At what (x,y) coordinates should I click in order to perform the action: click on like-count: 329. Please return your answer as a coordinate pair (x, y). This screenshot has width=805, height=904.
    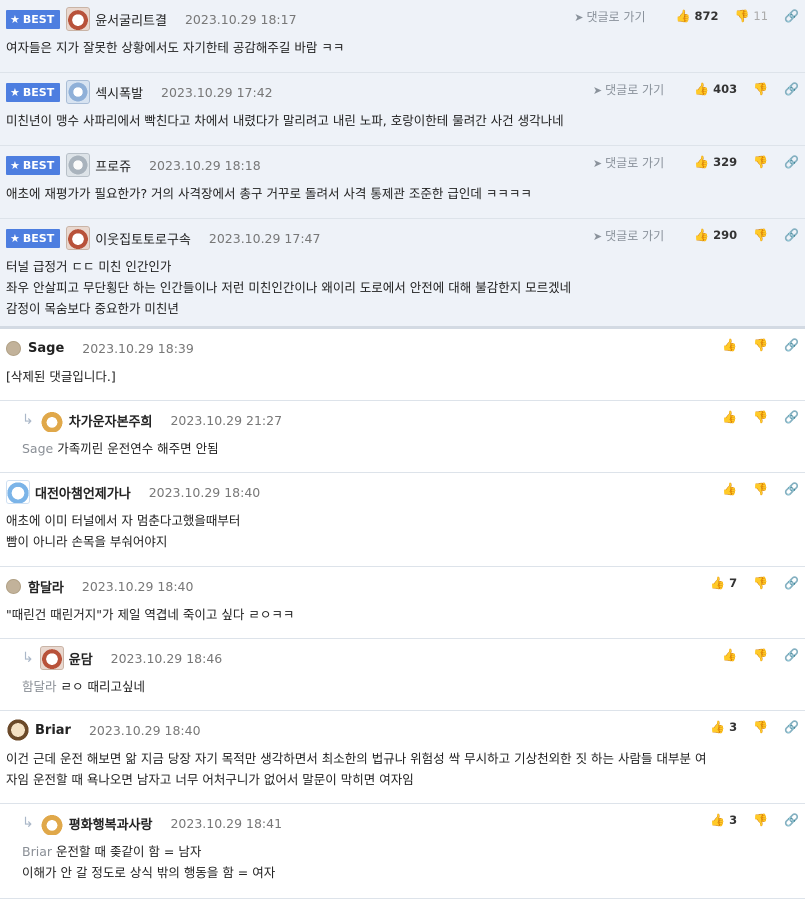
    Looking at the image, I should click on (725, 162).